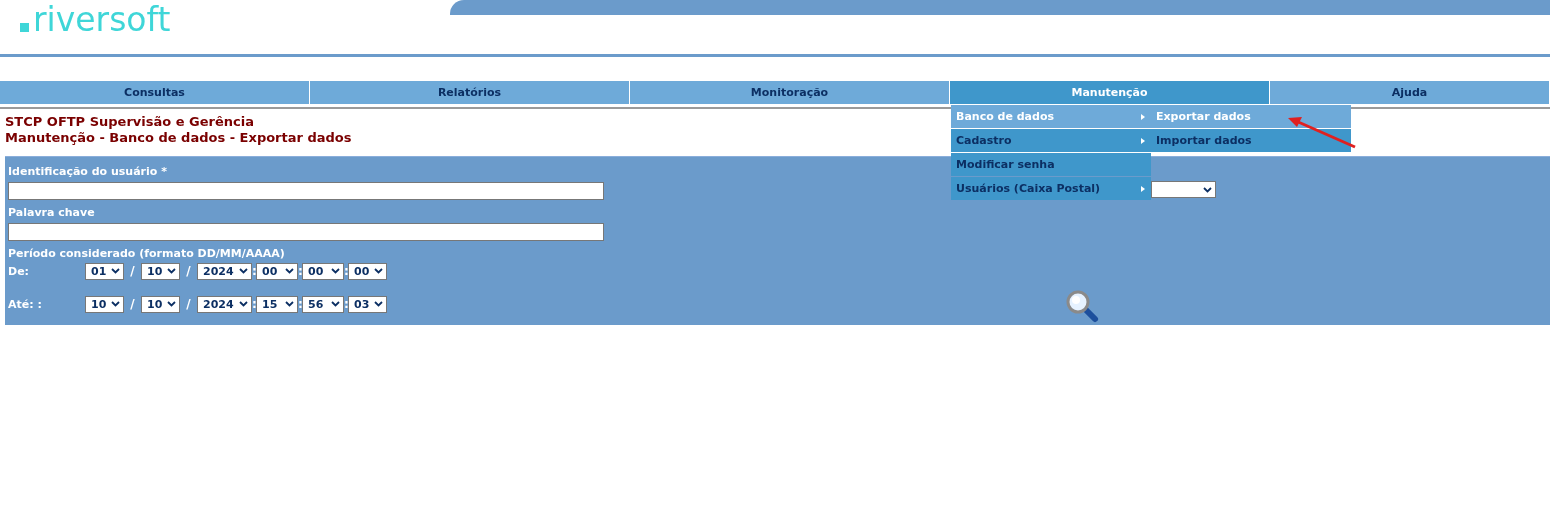  What do you see at coordinates (19, 271) in the screenshot?
I see `date-label: De:` at bounding box center [19, 271].